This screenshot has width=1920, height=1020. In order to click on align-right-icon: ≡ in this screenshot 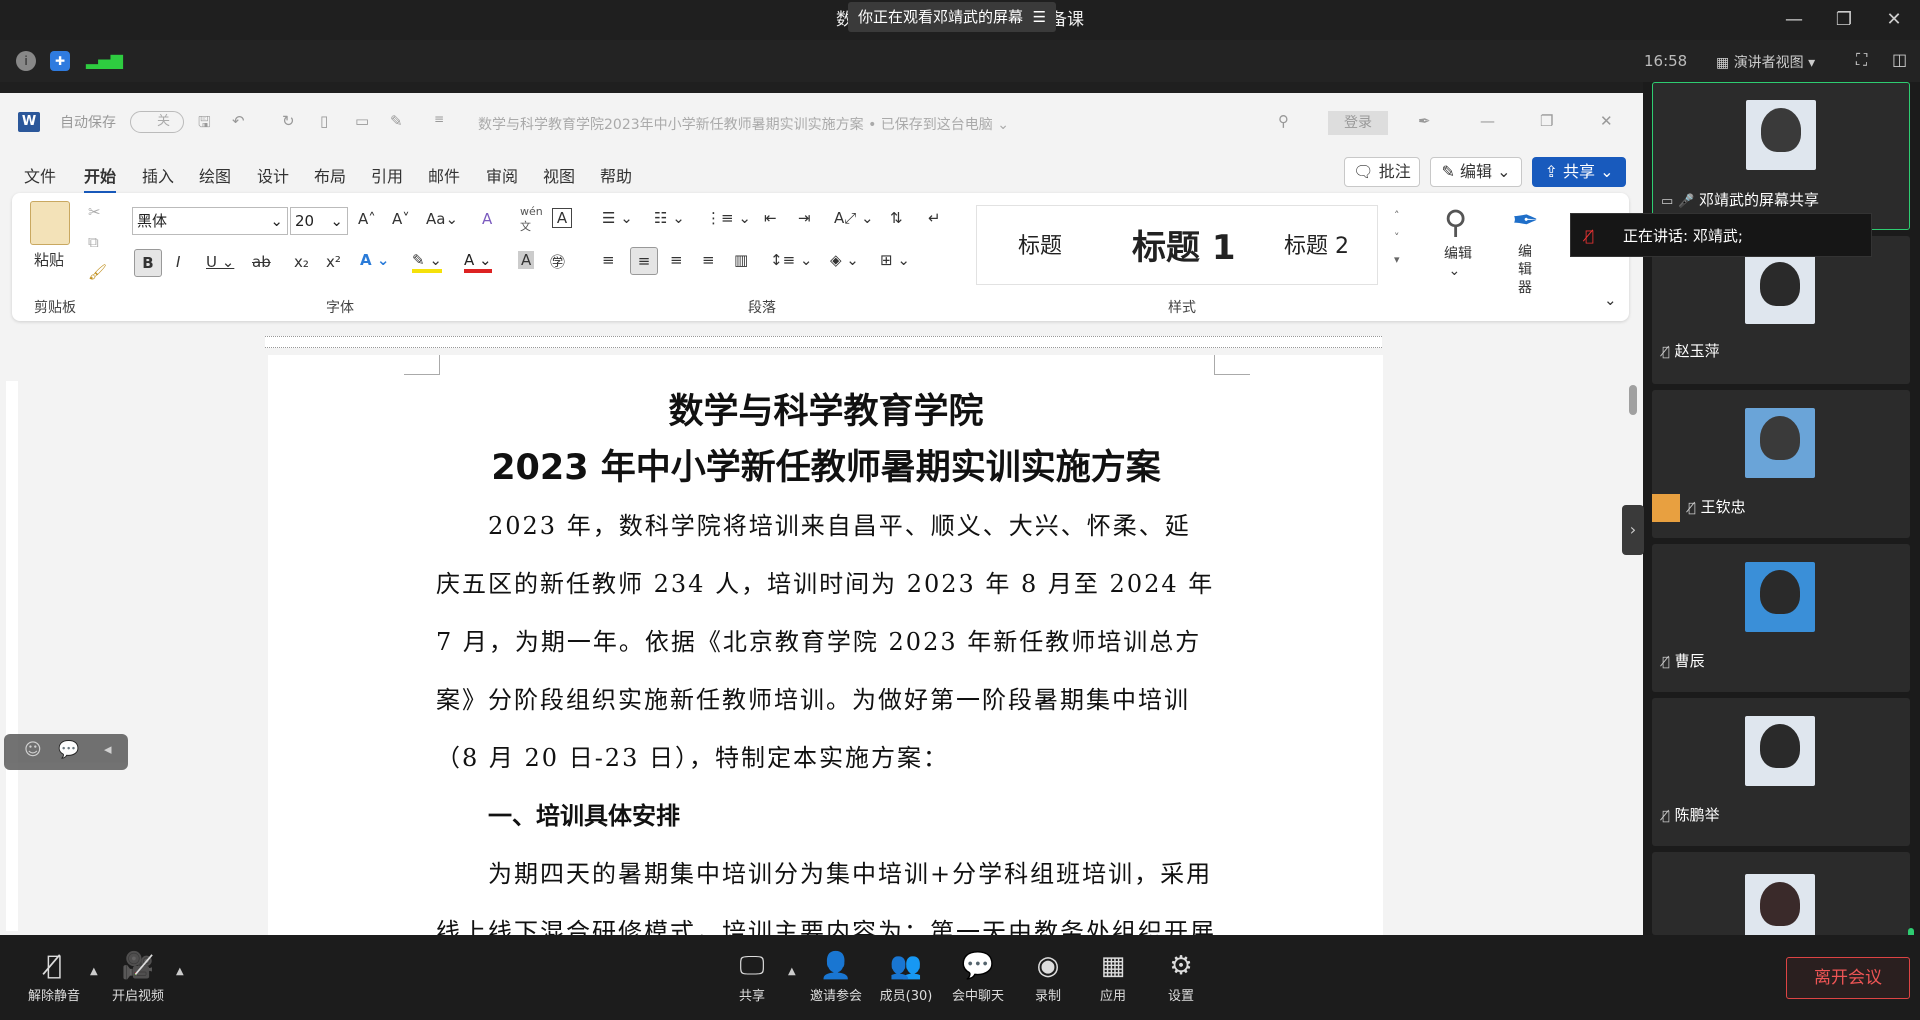, I will do `click(676, 260)`.